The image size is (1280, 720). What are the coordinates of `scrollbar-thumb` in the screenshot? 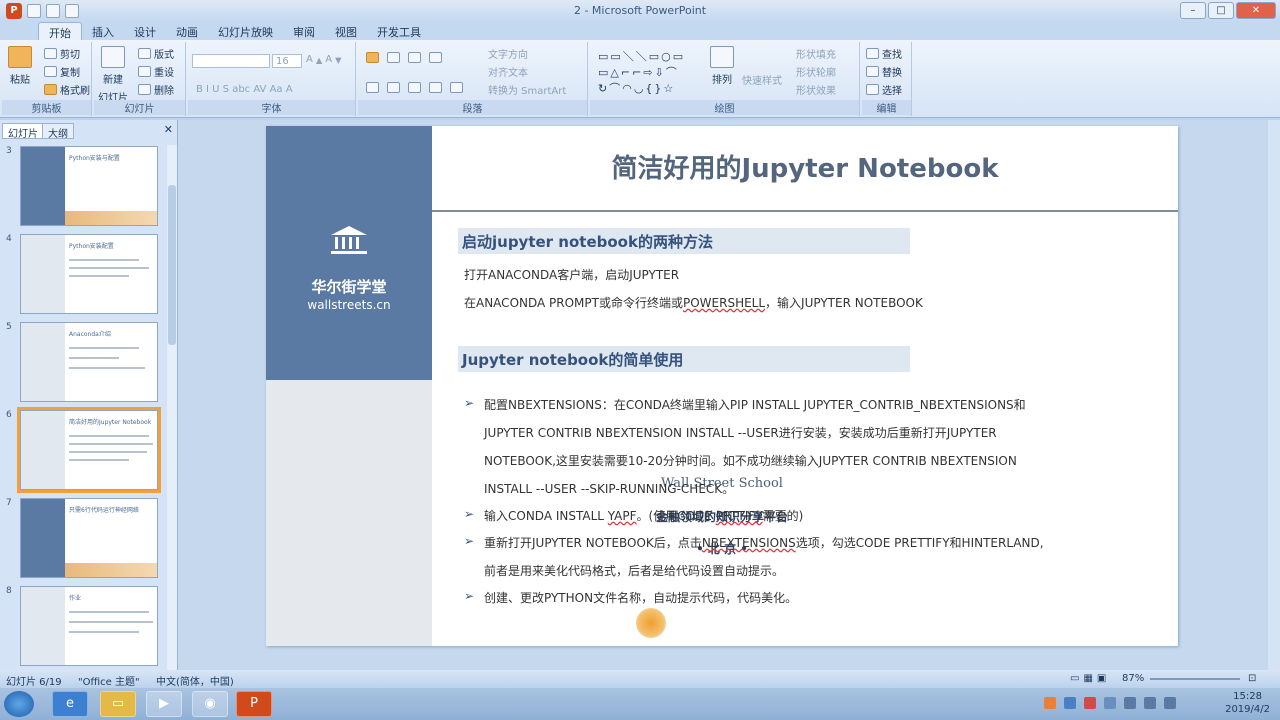 It's located at (172, 265).